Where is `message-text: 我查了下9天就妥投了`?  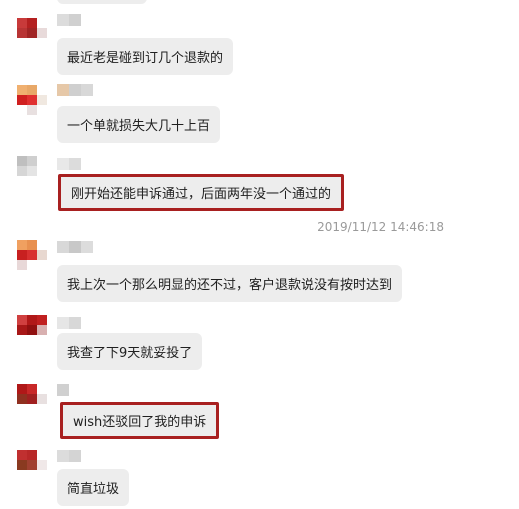 message-text: 我查了下9天就妥投了 is located at coordinates (130, 353).